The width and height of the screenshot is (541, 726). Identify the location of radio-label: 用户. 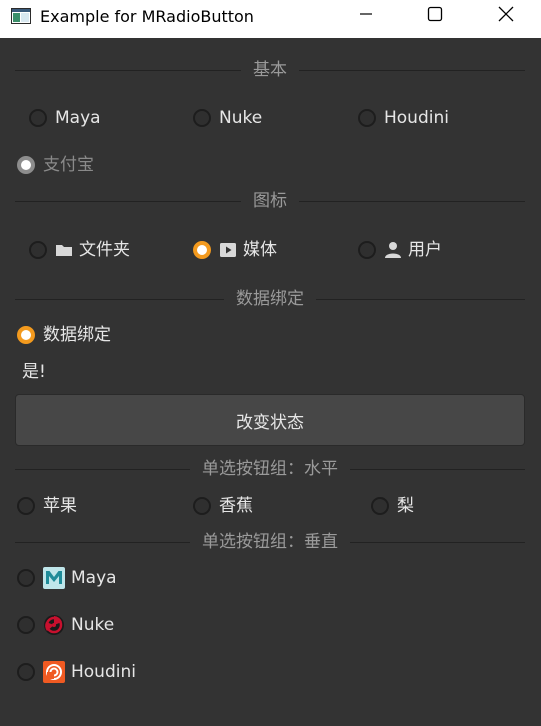
(425, 250).